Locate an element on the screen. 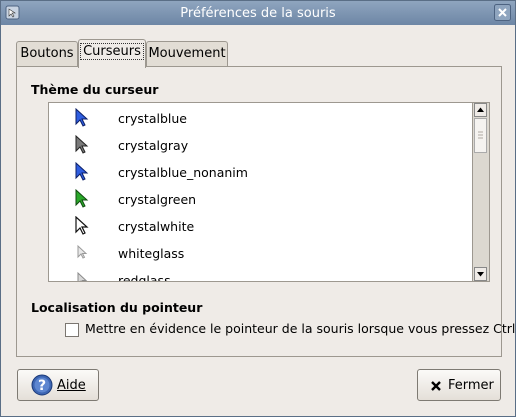 This screenshot has height=417, width=516. list-scrollbar is located at coordinates (480, 192).